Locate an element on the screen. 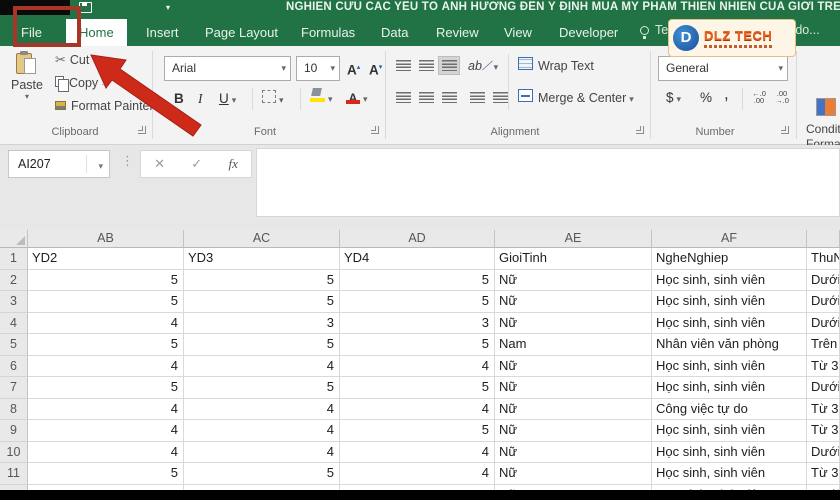  cell: Nam is located at coordinates (573, 345).